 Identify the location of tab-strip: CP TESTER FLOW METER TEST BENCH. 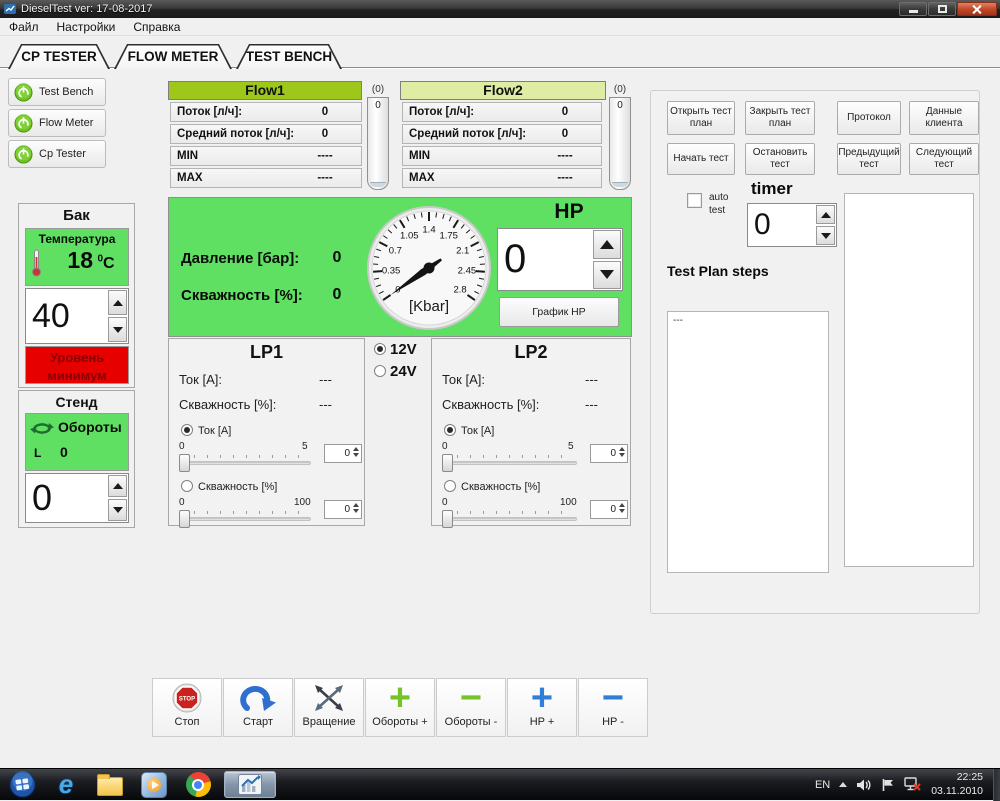
(177, 56).